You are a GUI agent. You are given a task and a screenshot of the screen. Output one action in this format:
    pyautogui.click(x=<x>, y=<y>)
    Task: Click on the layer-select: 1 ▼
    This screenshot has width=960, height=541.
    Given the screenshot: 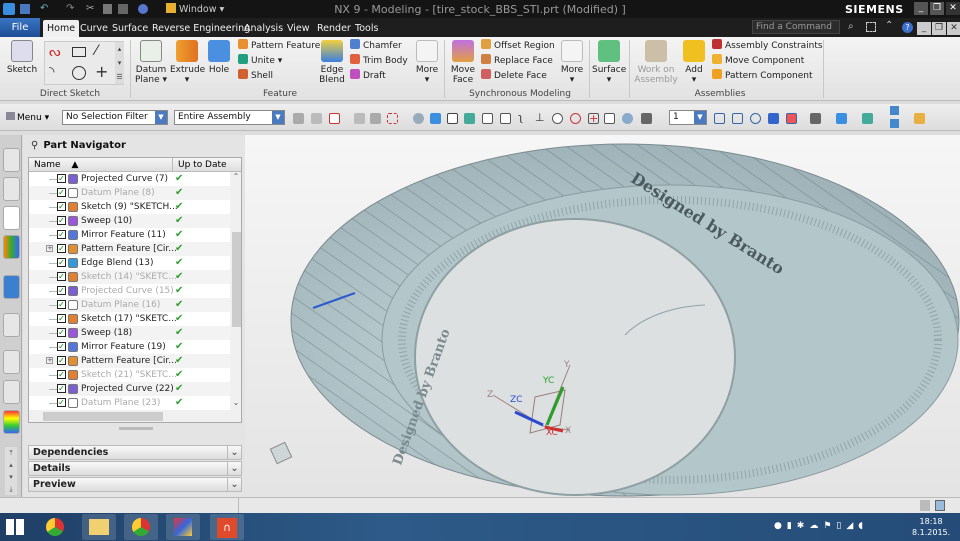 What is the action you would take?
    pyautogui.click(x=688, y=117)
    